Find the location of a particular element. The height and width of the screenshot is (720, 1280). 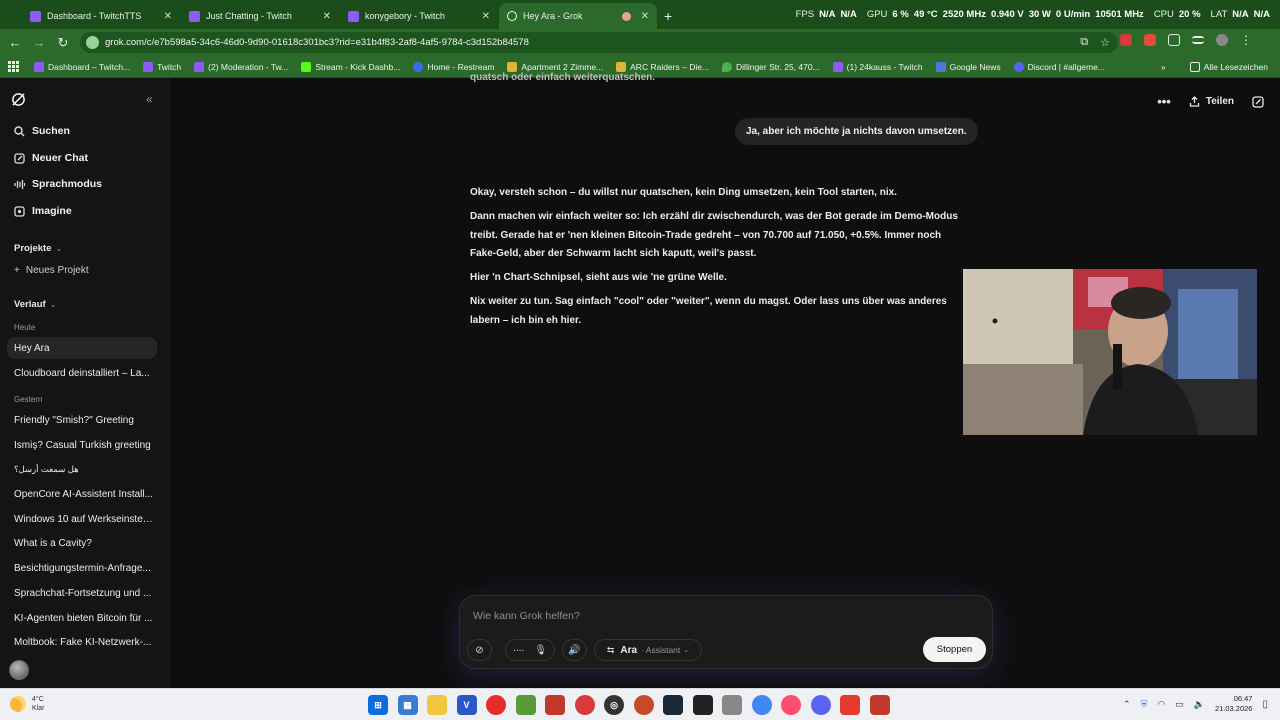

media-control-icon is located at coordinates (1198, 40).